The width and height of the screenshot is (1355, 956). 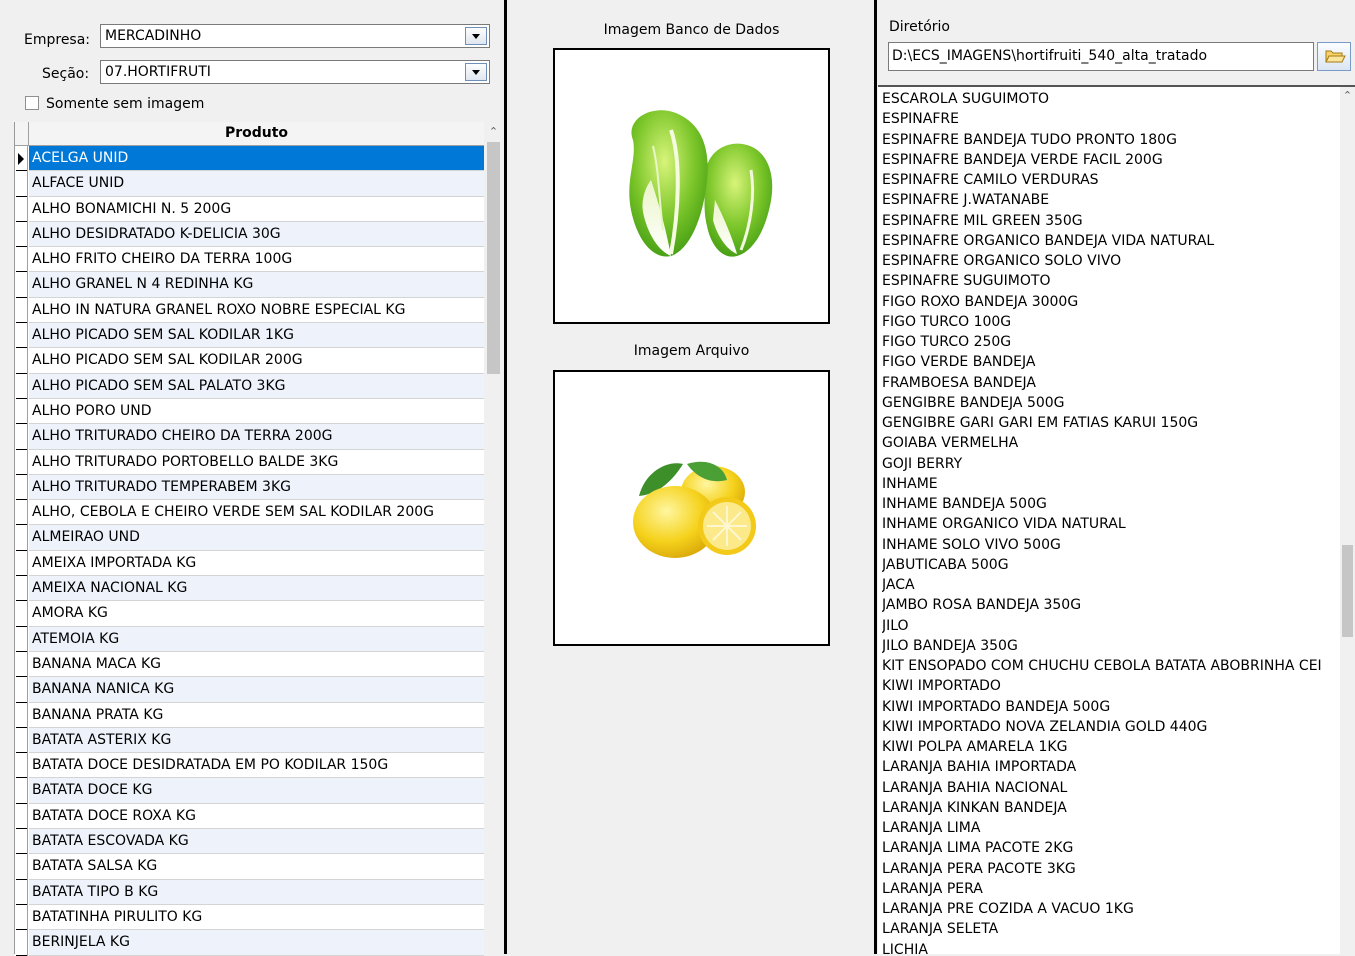 What do you see at coordinates (1111, 808) in the screenshot?
I see `list-item: LARANJA KINKAN BANDEJA` at bounding box center [1111, 808].